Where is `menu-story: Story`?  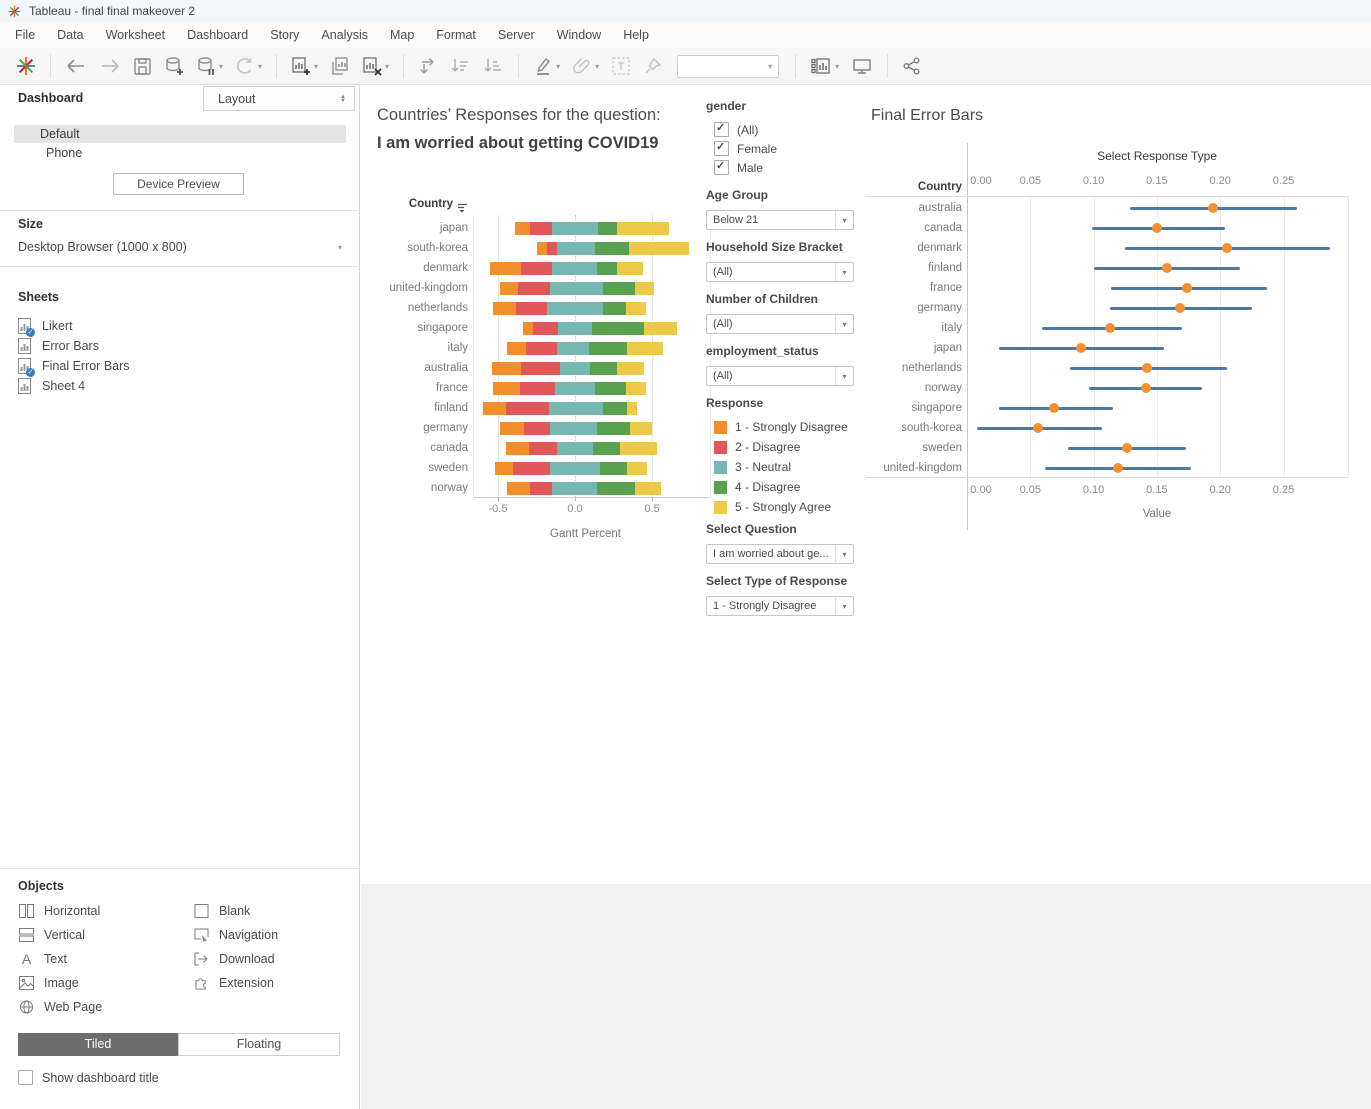 menu-story: Story is located at coordinates (284, 35).